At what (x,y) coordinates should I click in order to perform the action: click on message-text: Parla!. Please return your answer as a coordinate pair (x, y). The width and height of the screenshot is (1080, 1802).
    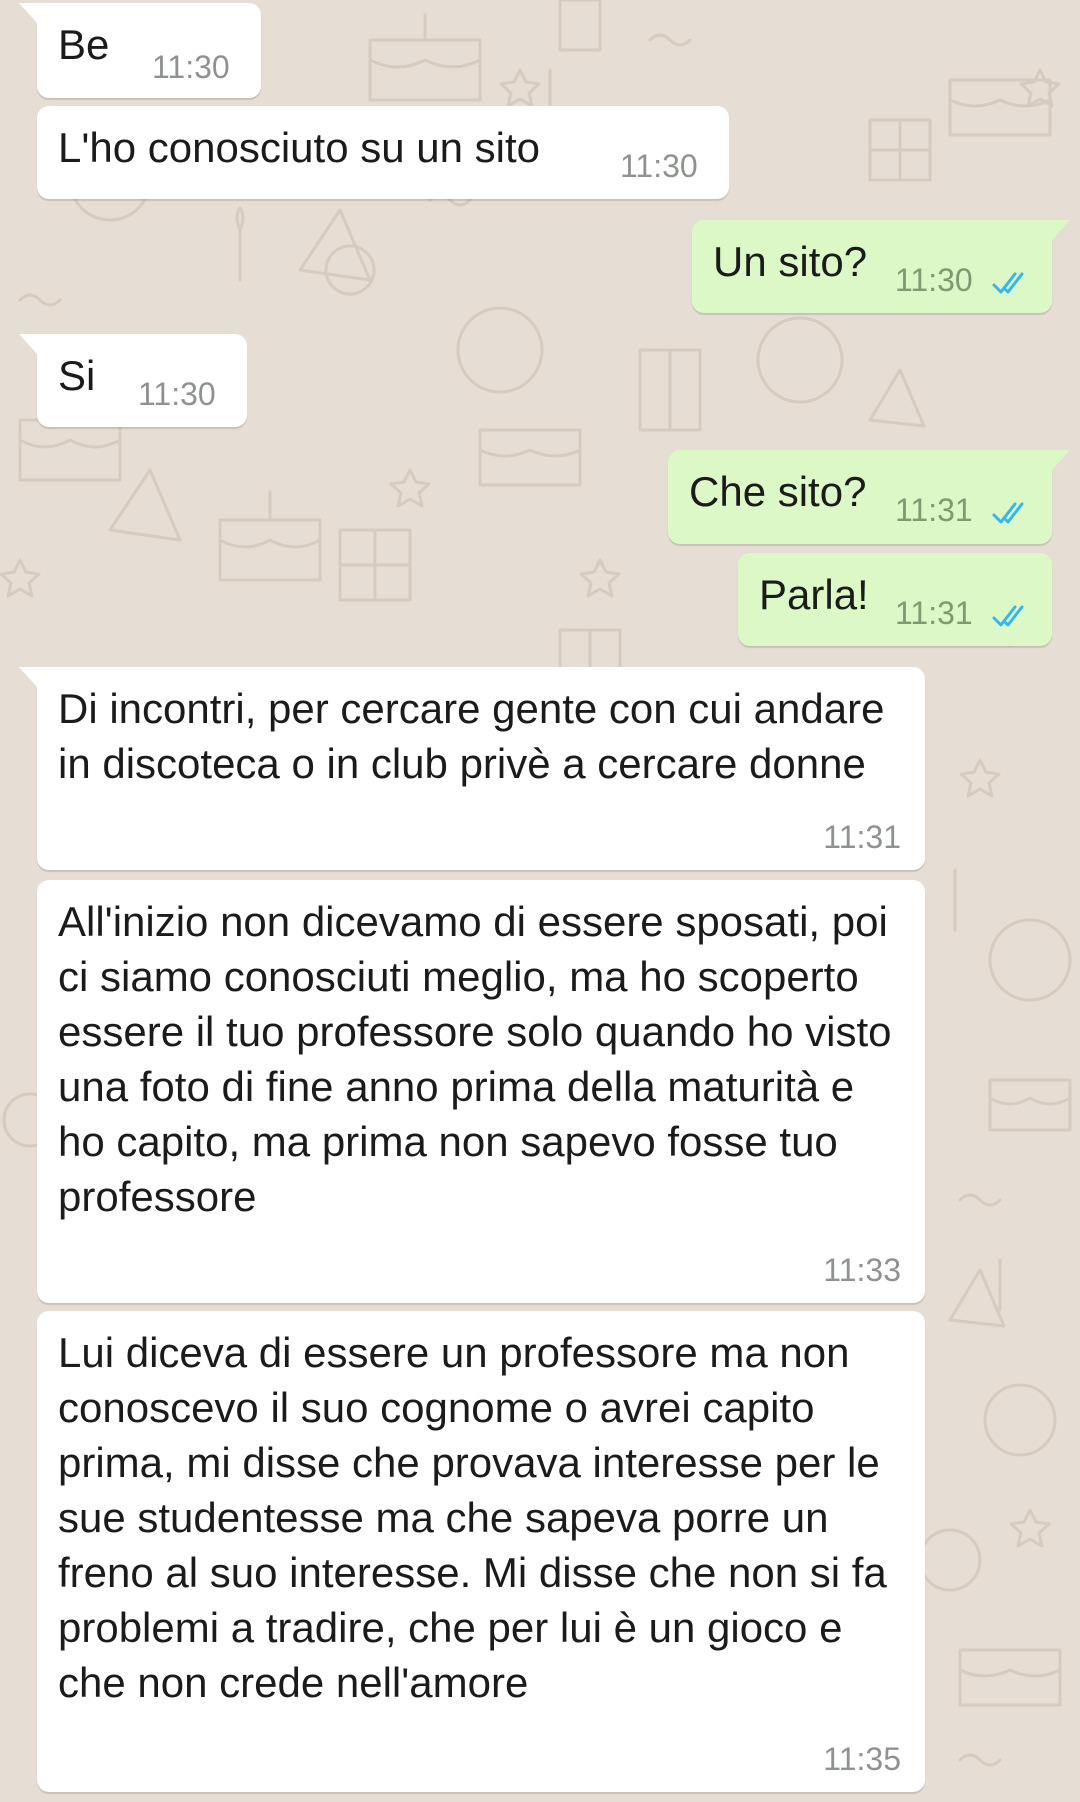
    Looking at the image, I should click on (814, 594).